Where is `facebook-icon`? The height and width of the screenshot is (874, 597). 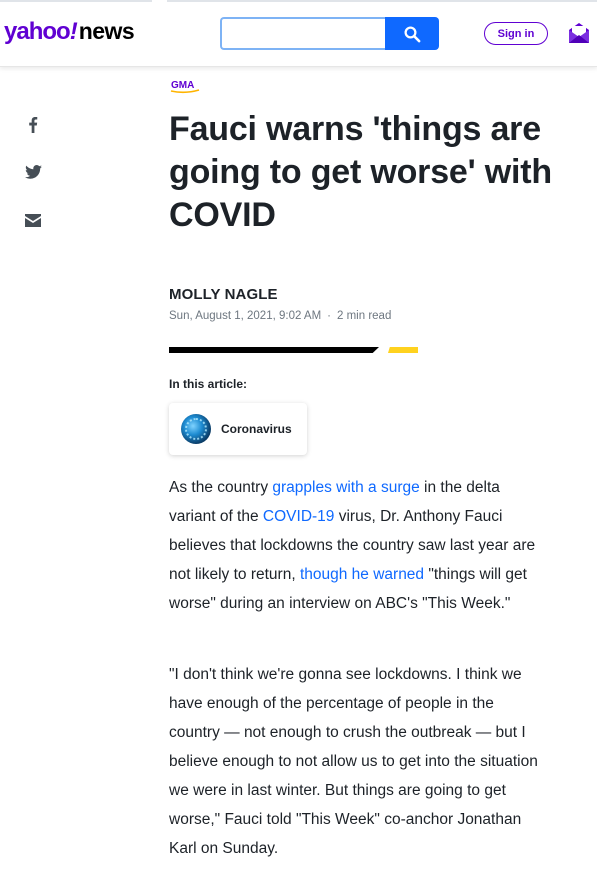
facebook-icon is located at coordinates (33, 124).